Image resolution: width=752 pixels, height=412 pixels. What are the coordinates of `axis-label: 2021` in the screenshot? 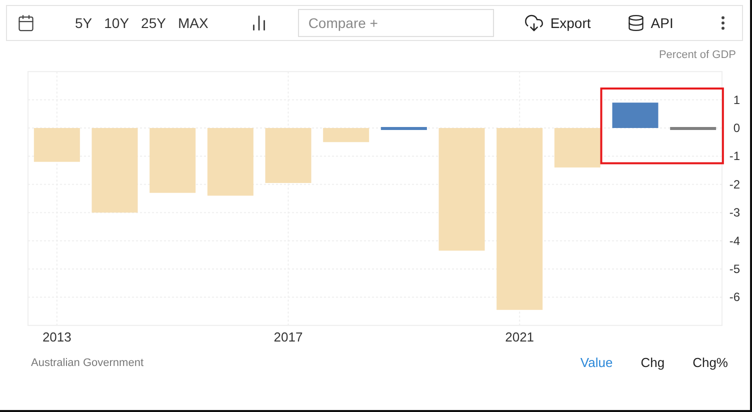 It's located at (519, 336).